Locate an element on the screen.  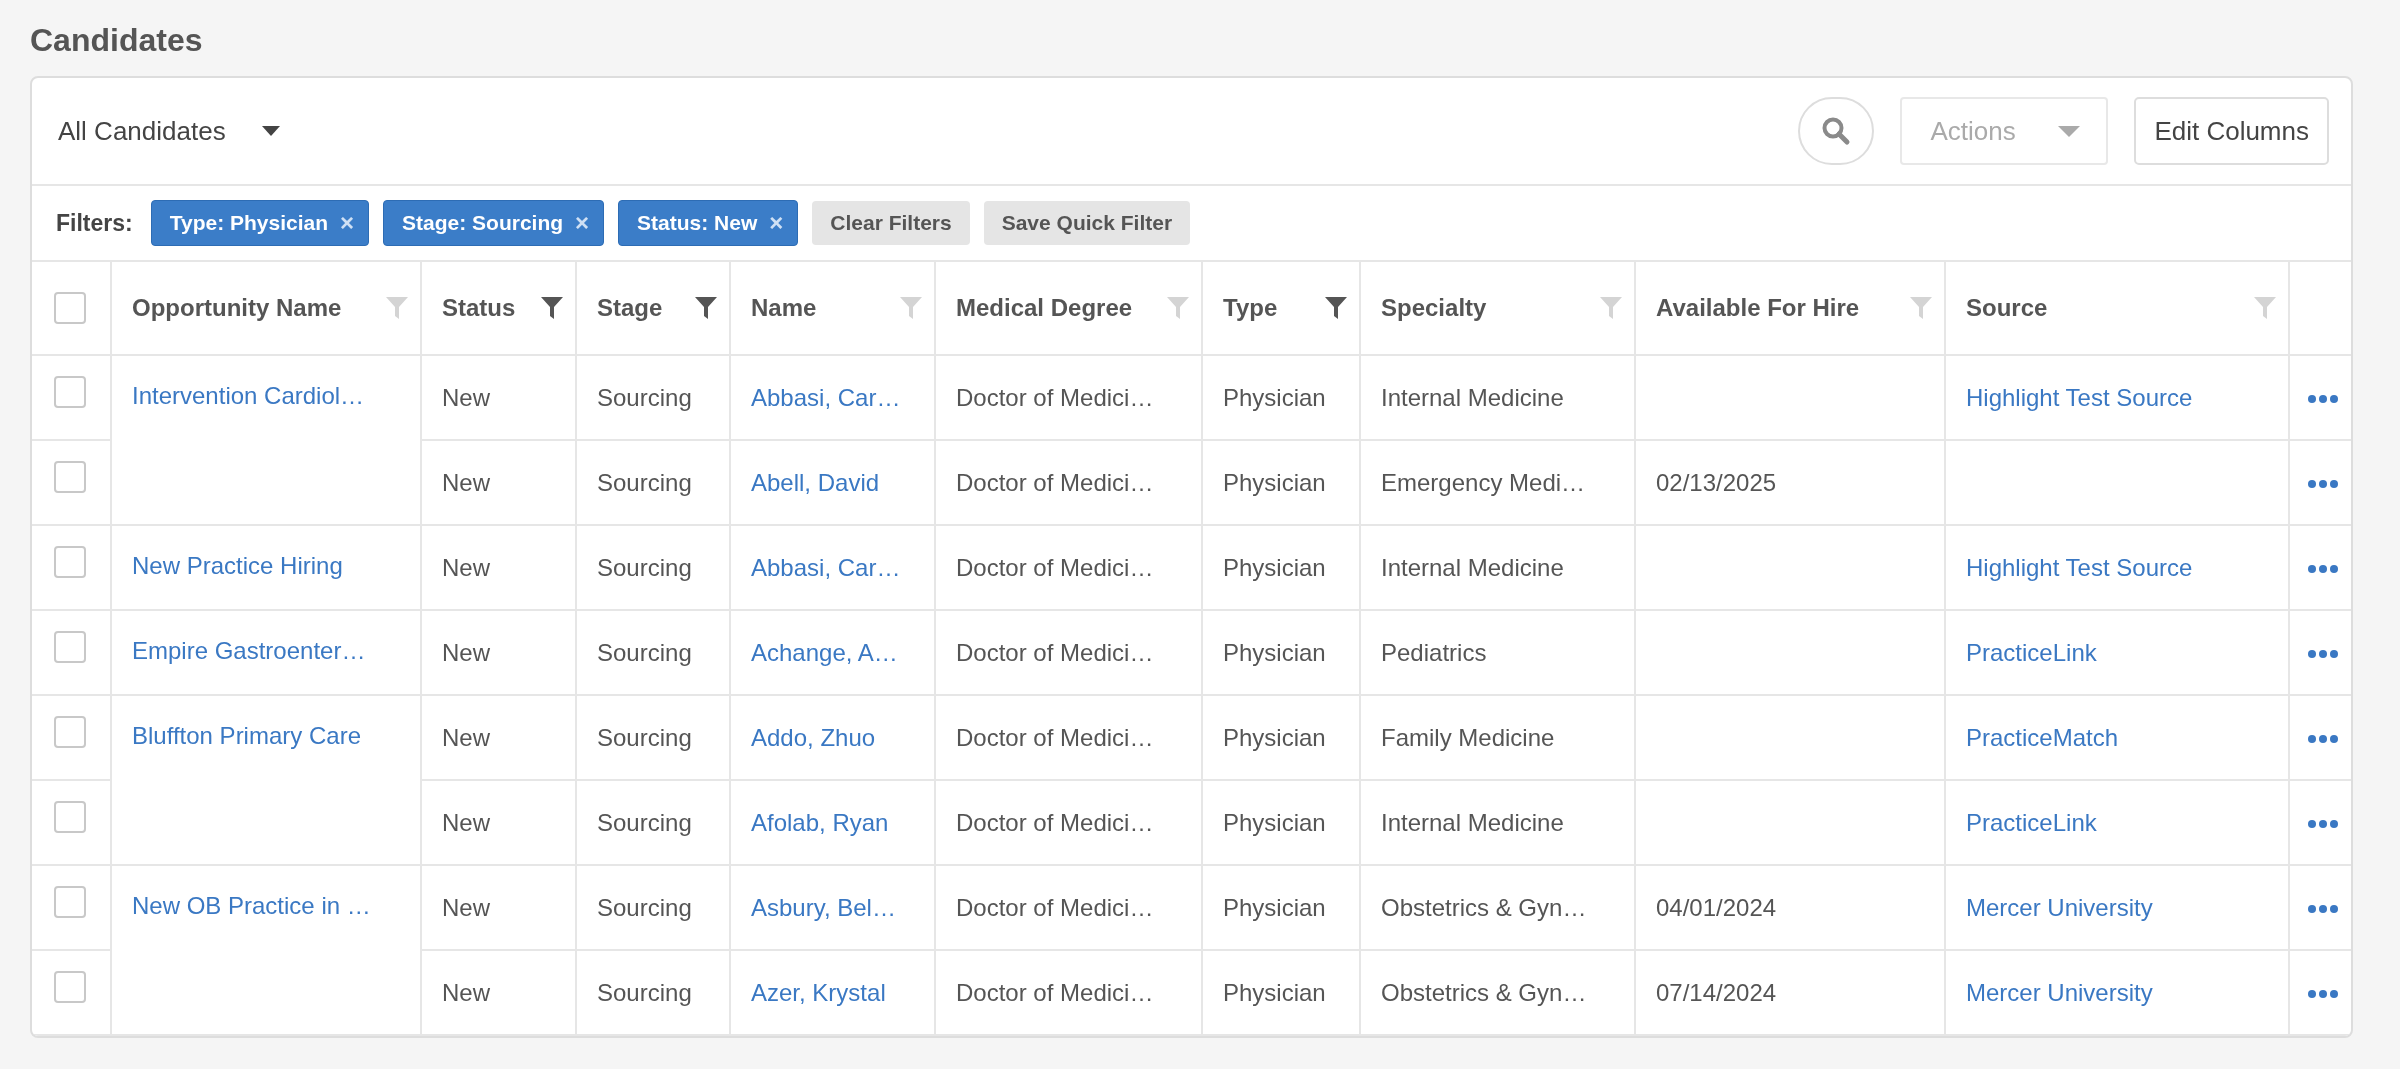
chip-label: Stage: Sourcing is located at coordinates (483, 223).